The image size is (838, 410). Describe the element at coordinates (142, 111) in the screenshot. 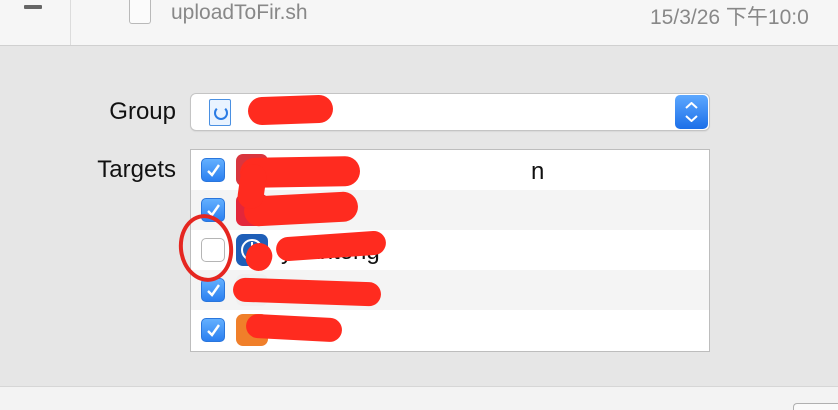

I see `group-label: Group` at that location.